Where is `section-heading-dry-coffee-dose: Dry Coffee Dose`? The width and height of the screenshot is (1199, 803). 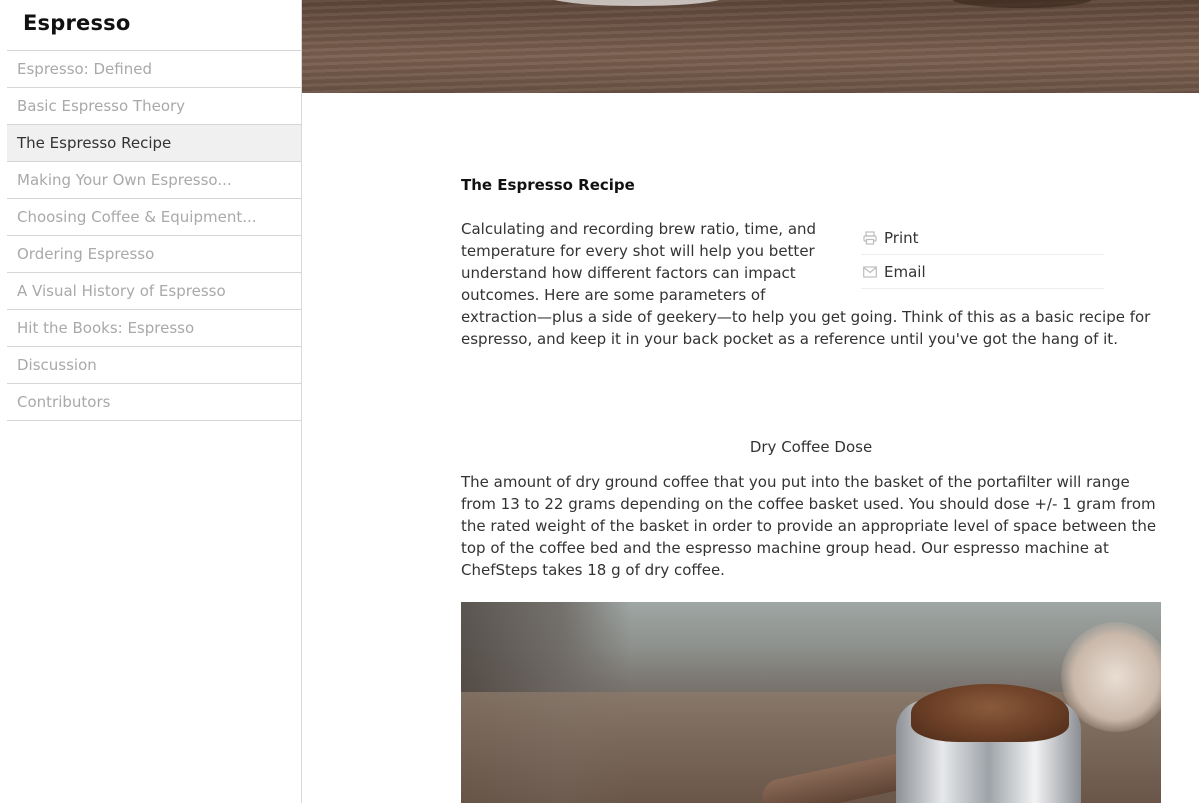
section-heading-dry-coffee-dose: Dry Coffee Dose is located at coordinates (811, 447).